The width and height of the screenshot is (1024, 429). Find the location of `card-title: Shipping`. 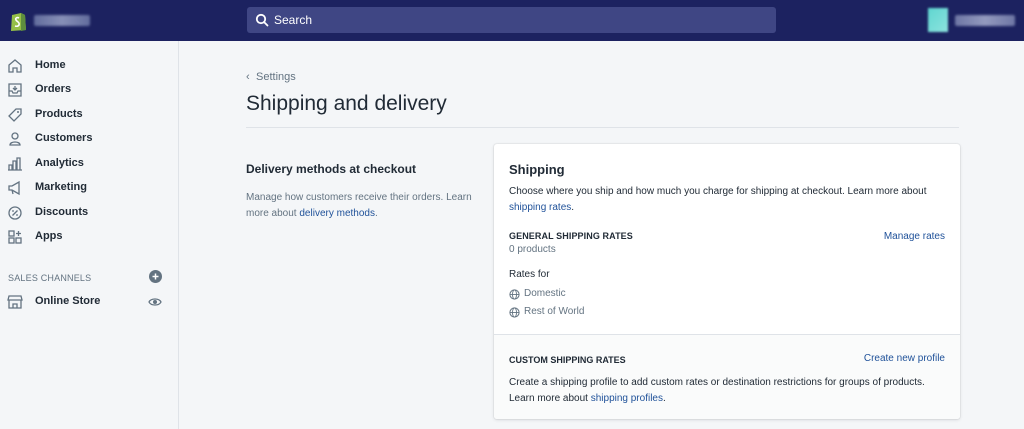

card-title: Shipping is located at coordinates (537, 169).